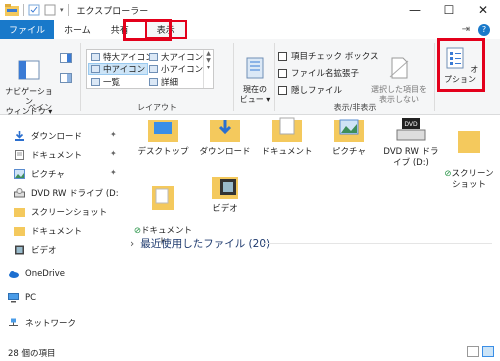 The height and width of the screenshot is (361, 500). What do you see at coordinates (399, 94) in the screenshot?
I see `hide-selected-label: 選択した項目を 表示しない` at bounding box center [399, 94].